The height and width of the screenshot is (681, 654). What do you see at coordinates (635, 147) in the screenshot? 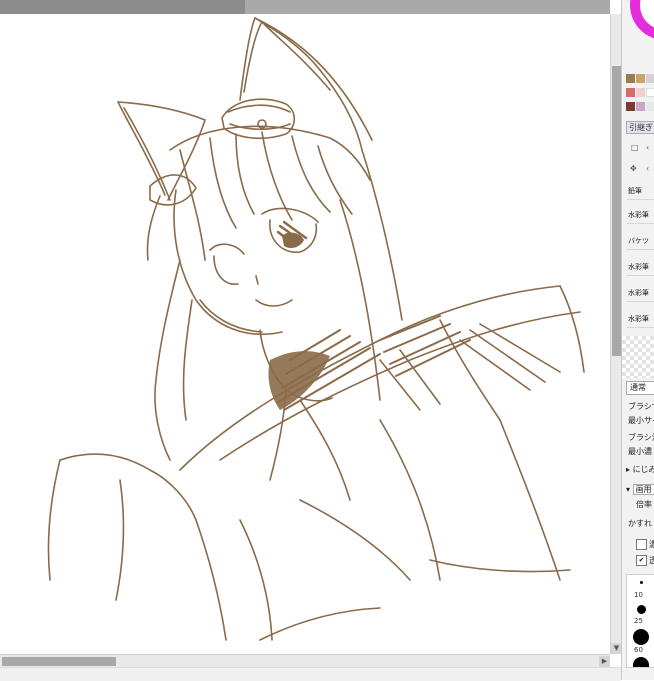
I see `select-rect-icon: □` at bounding box center [635, 147].